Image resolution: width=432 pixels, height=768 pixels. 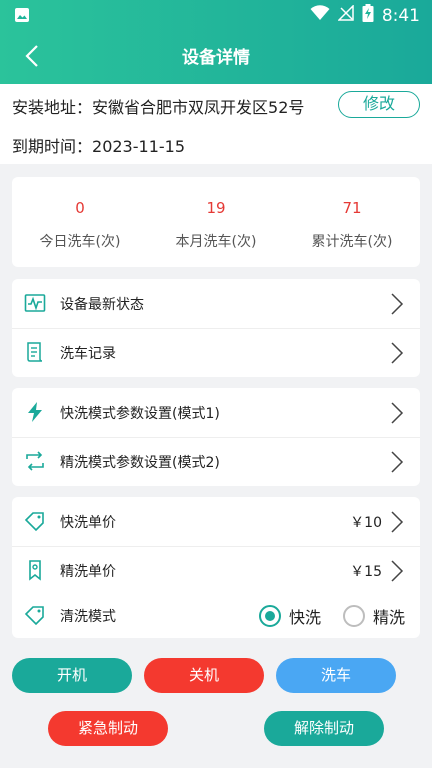 I want to click on radio-fine-wash: 精洗, so click(x=374, y=615).